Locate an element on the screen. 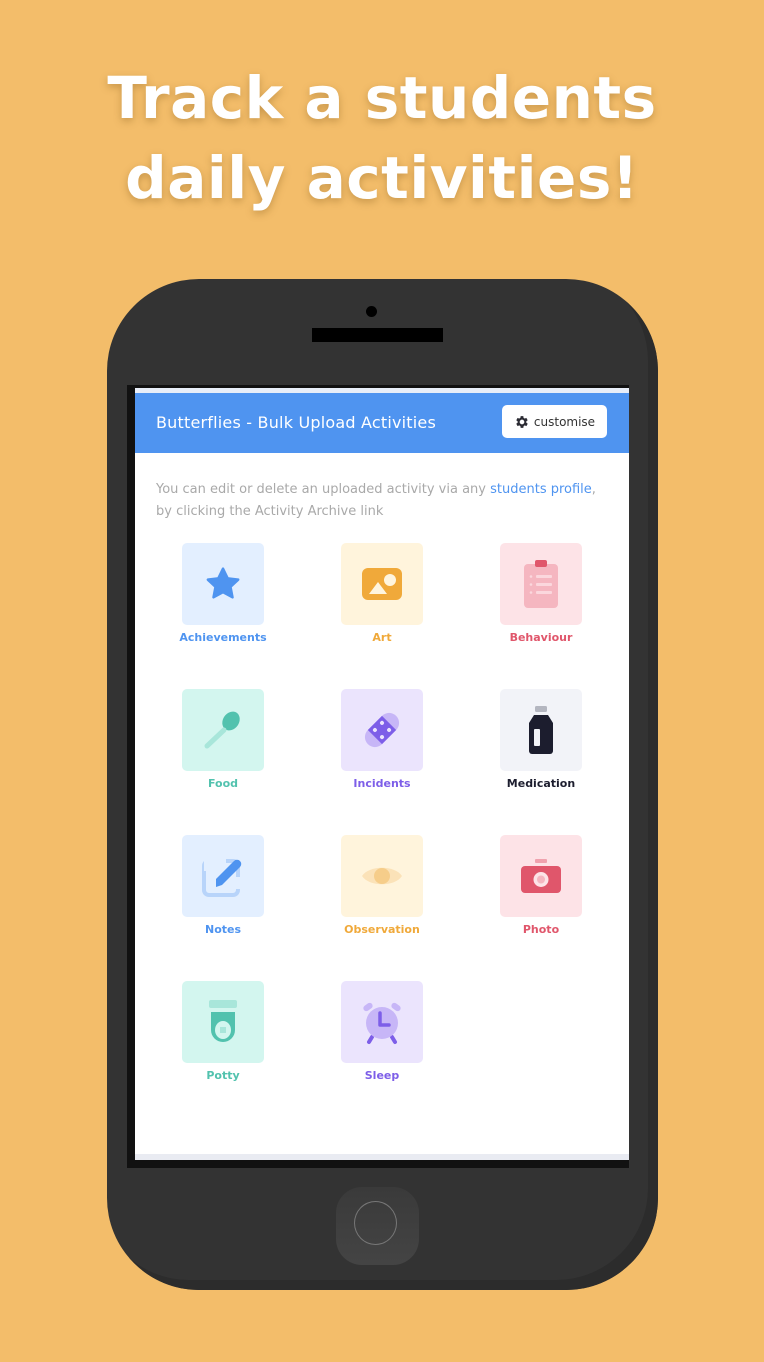 This screenshot has width=764, height=1362. activity-label: Sleep is located at coordinates (382, 1075).